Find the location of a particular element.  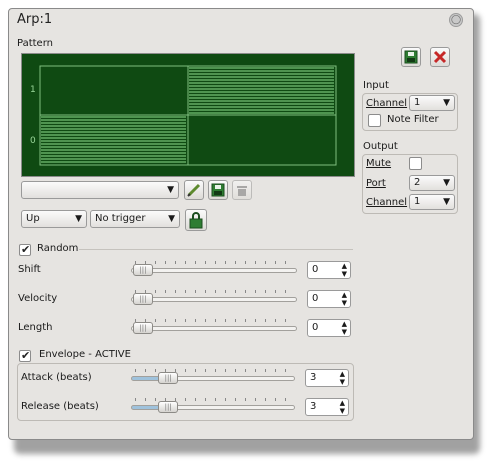

length-label: Length is located at coordinates (35, 327).